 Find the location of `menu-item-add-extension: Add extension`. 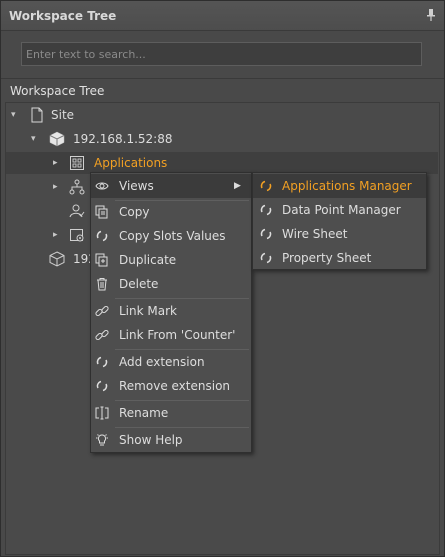

menu-item-add-extension: Add extension is located at coordinates (171, 362).